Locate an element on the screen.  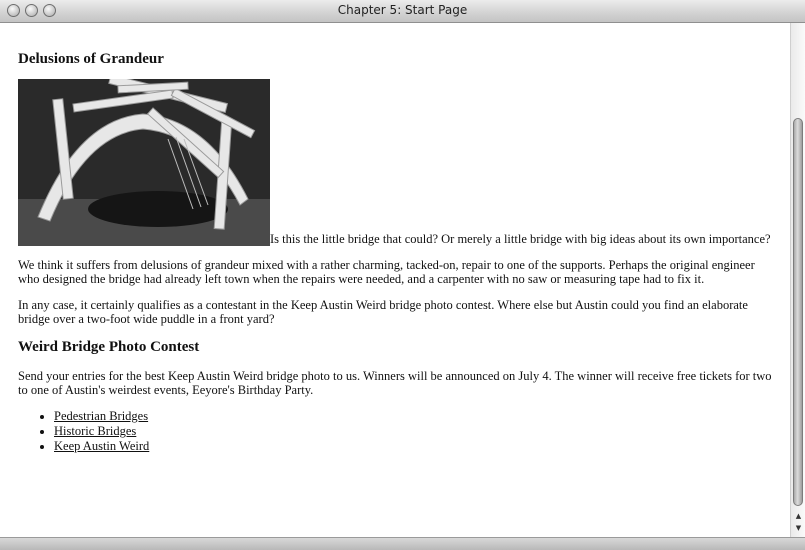
bridge-photo-image is located at coordinates (144, 162).